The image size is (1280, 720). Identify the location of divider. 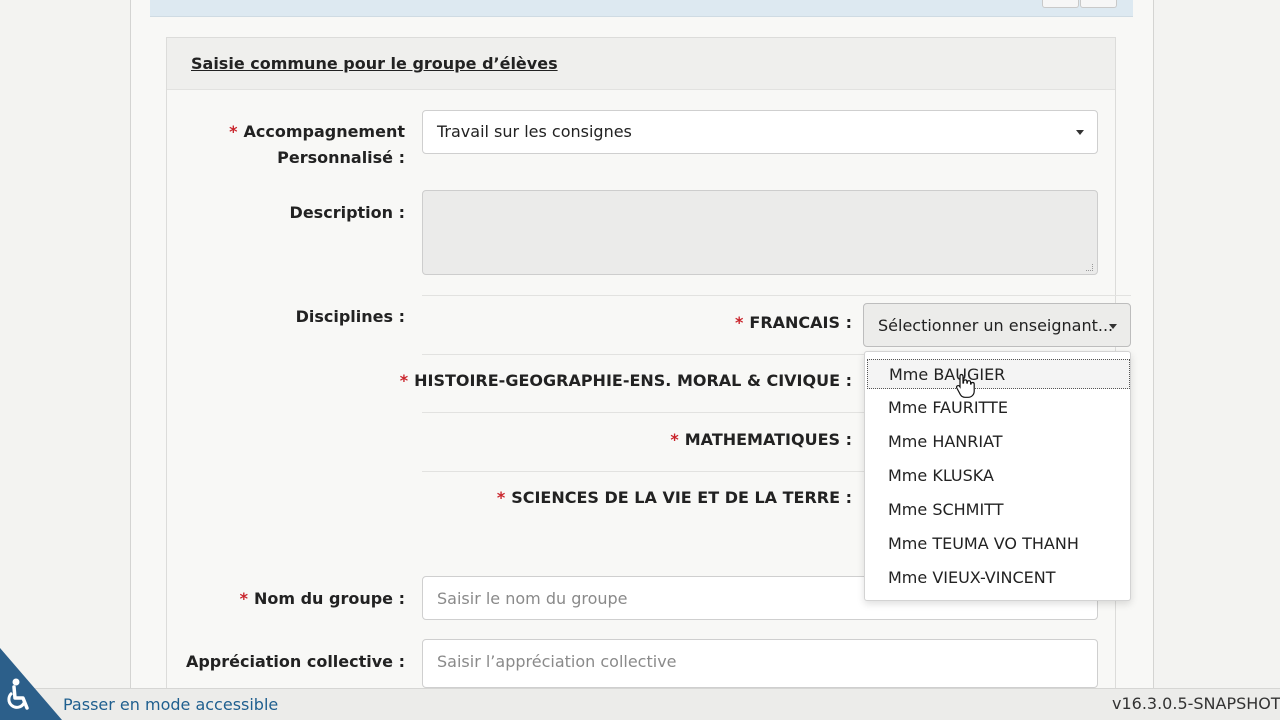
(776, 295).